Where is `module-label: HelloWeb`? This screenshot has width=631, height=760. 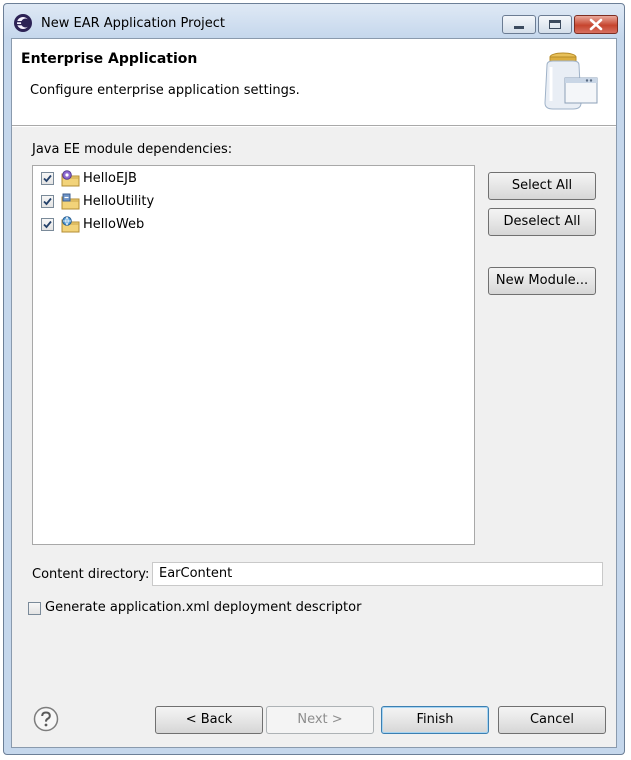 module-label: HelloWeb is located at coordinates (114, 224).